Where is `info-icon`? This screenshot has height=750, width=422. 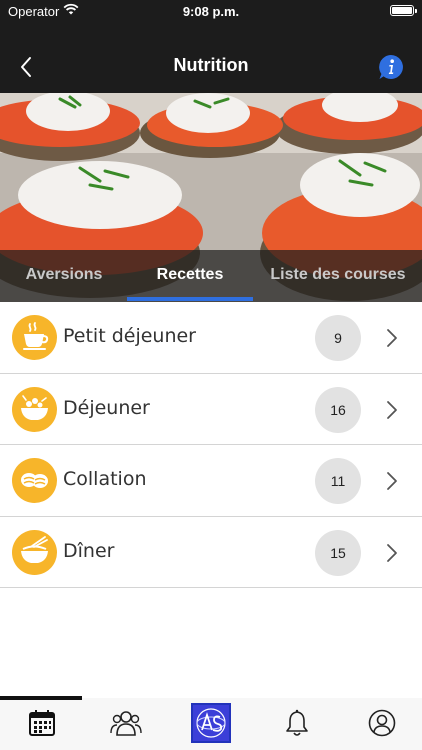 info-icon is located at coordinates (391, 67).